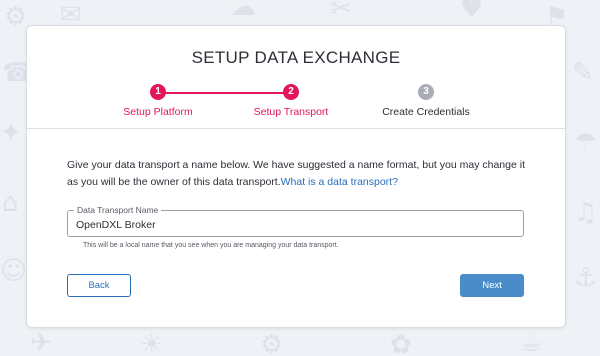 This screenshot has width=600, height=356. I want to click on decorative-icon: ✎, so click(583, 73).